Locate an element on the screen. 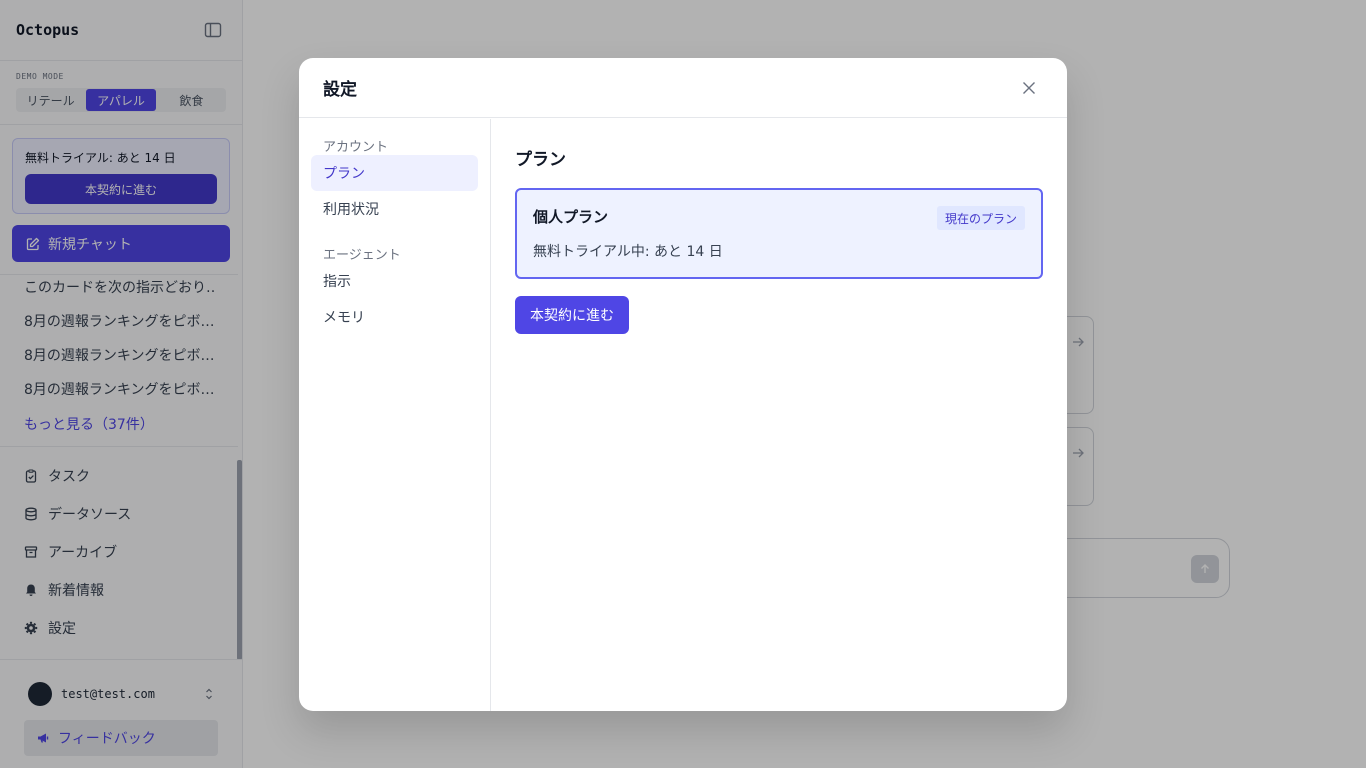  plan-status: 無料トライアル中: あと 14 日 is located at coordinates (628, 252).